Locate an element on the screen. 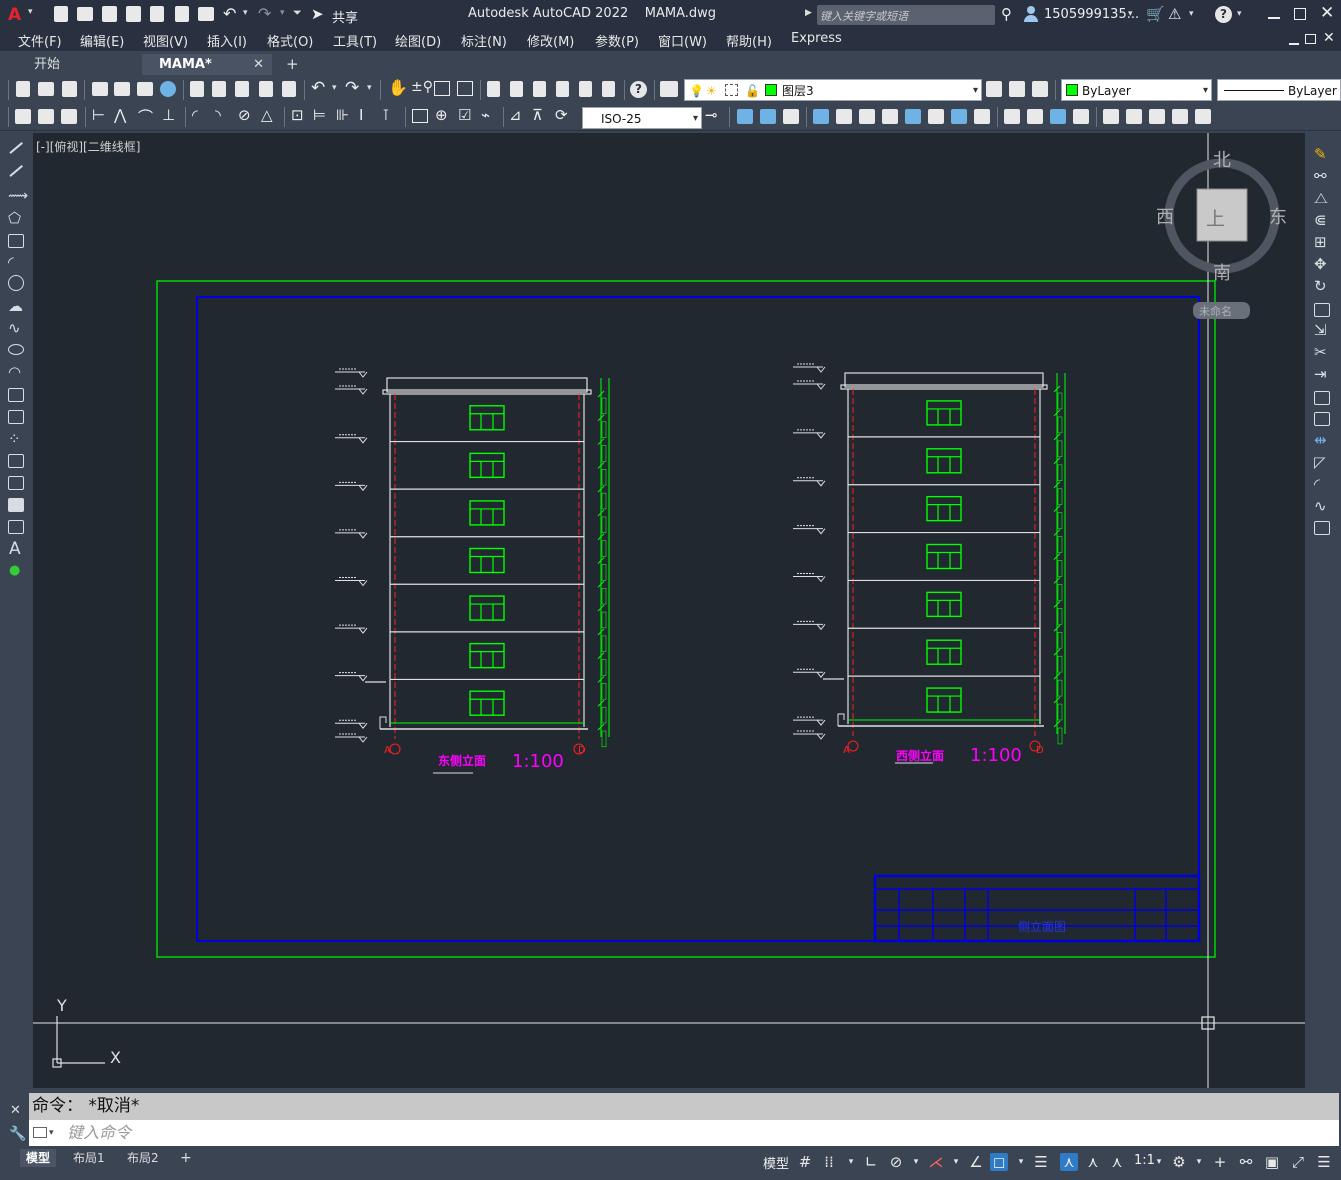 The width and height of the screenshot is (1341, 1180). copy-icon is located at coordinates (219, 89).